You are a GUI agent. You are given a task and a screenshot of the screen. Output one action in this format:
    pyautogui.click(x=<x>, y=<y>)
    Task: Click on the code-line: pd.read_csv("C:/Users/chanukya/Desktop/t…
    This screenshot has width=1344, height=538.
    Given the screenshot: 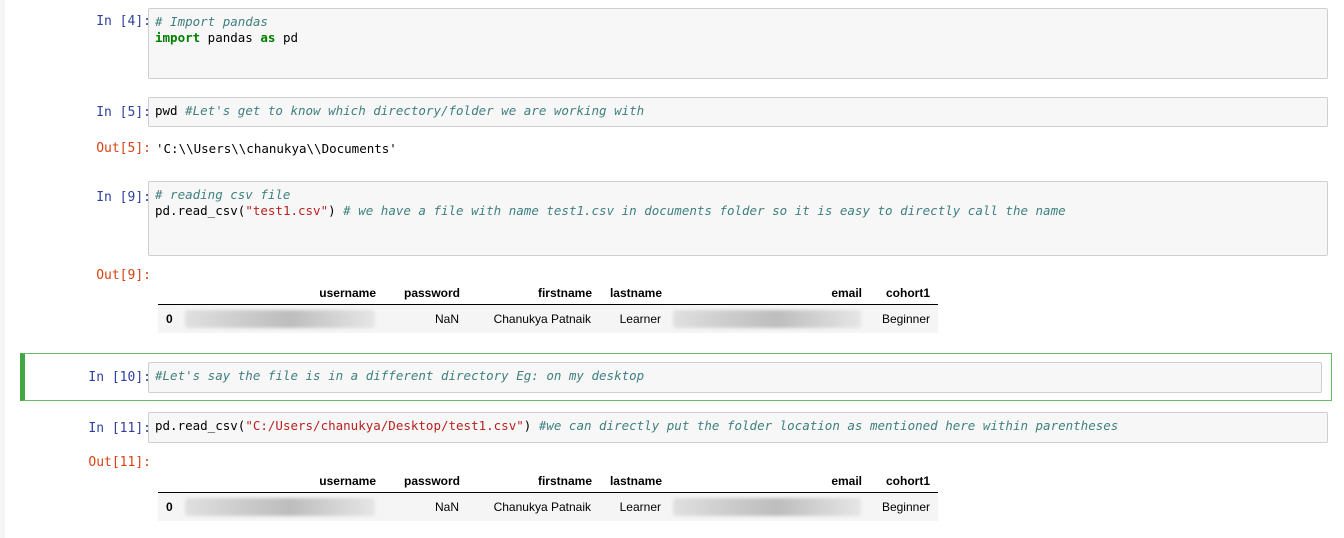 What is the action you would take?
    pyautogui.click(x=738, y=426)
    